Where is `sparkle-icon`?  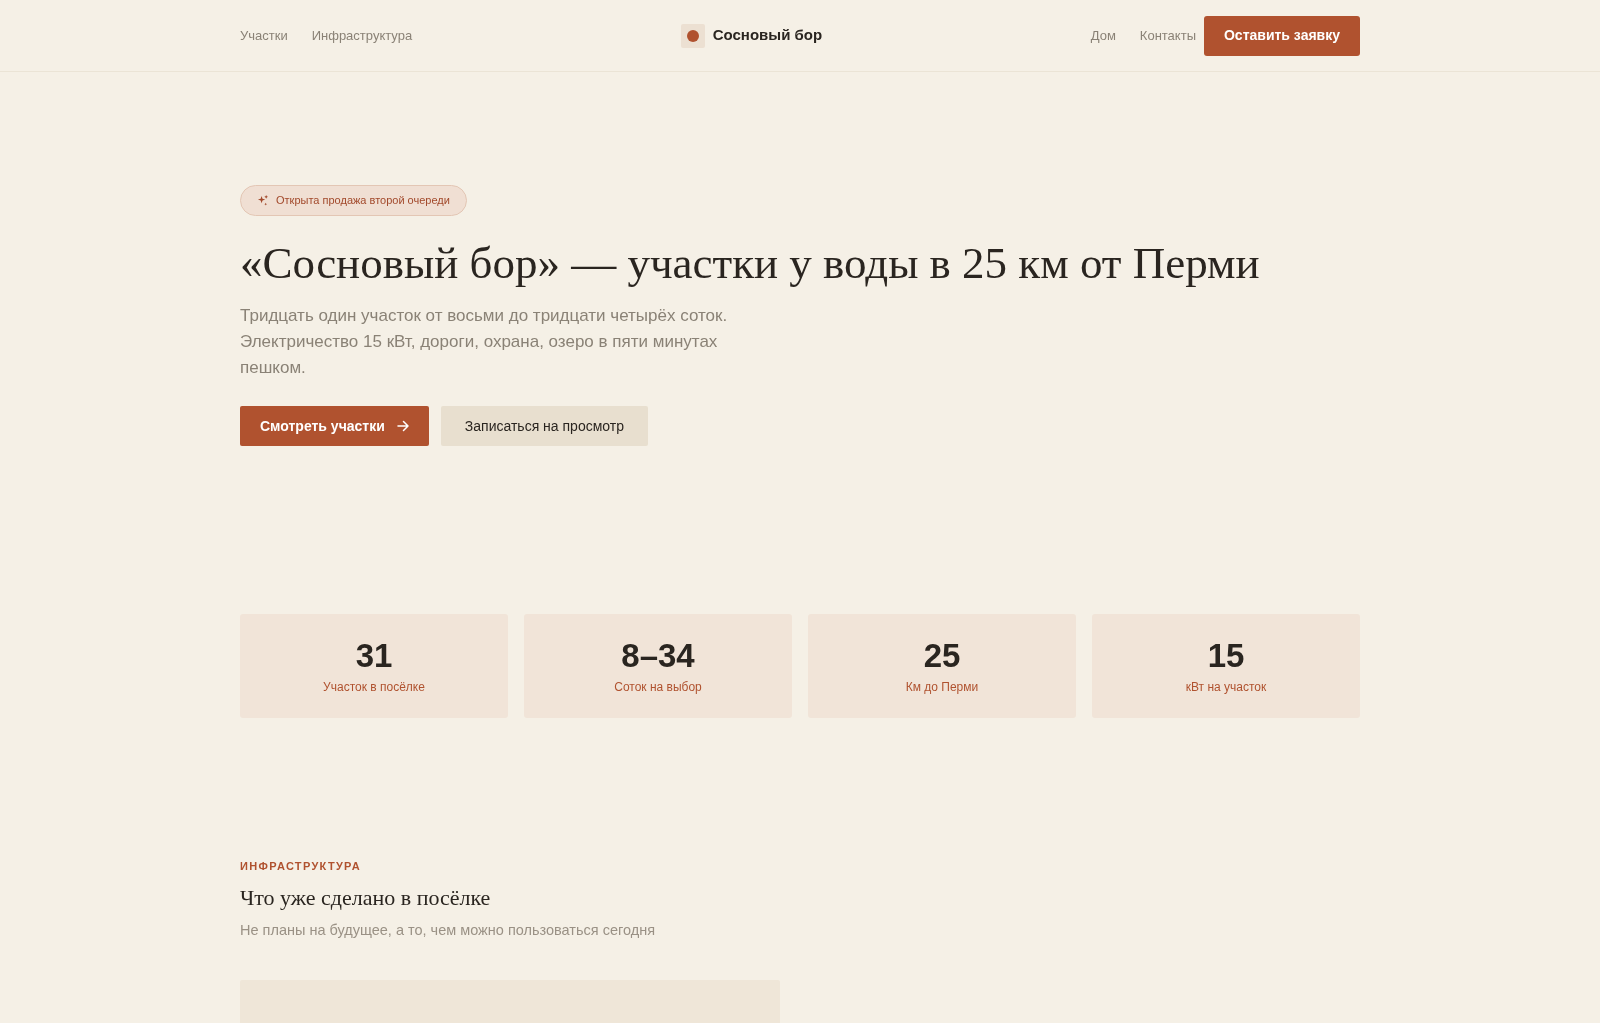
sparkle-icon is located at coordinates (262, 200).